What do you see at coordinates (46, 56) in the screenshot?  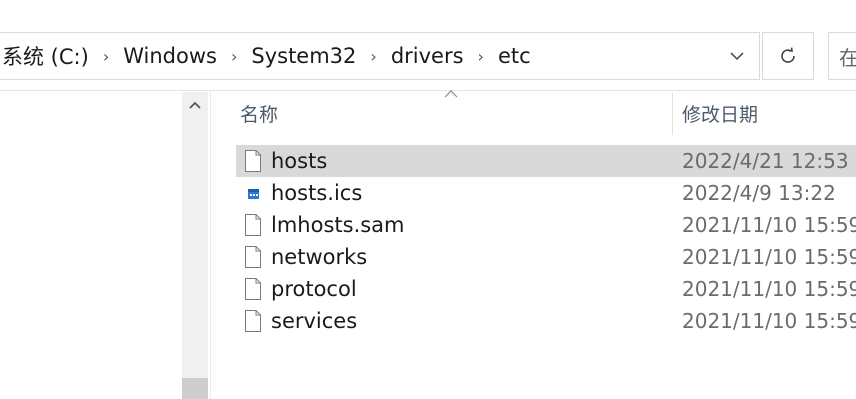 I see `breadcrumb-item-drive: 系统 (C:)` at bounding box center [46, 56].